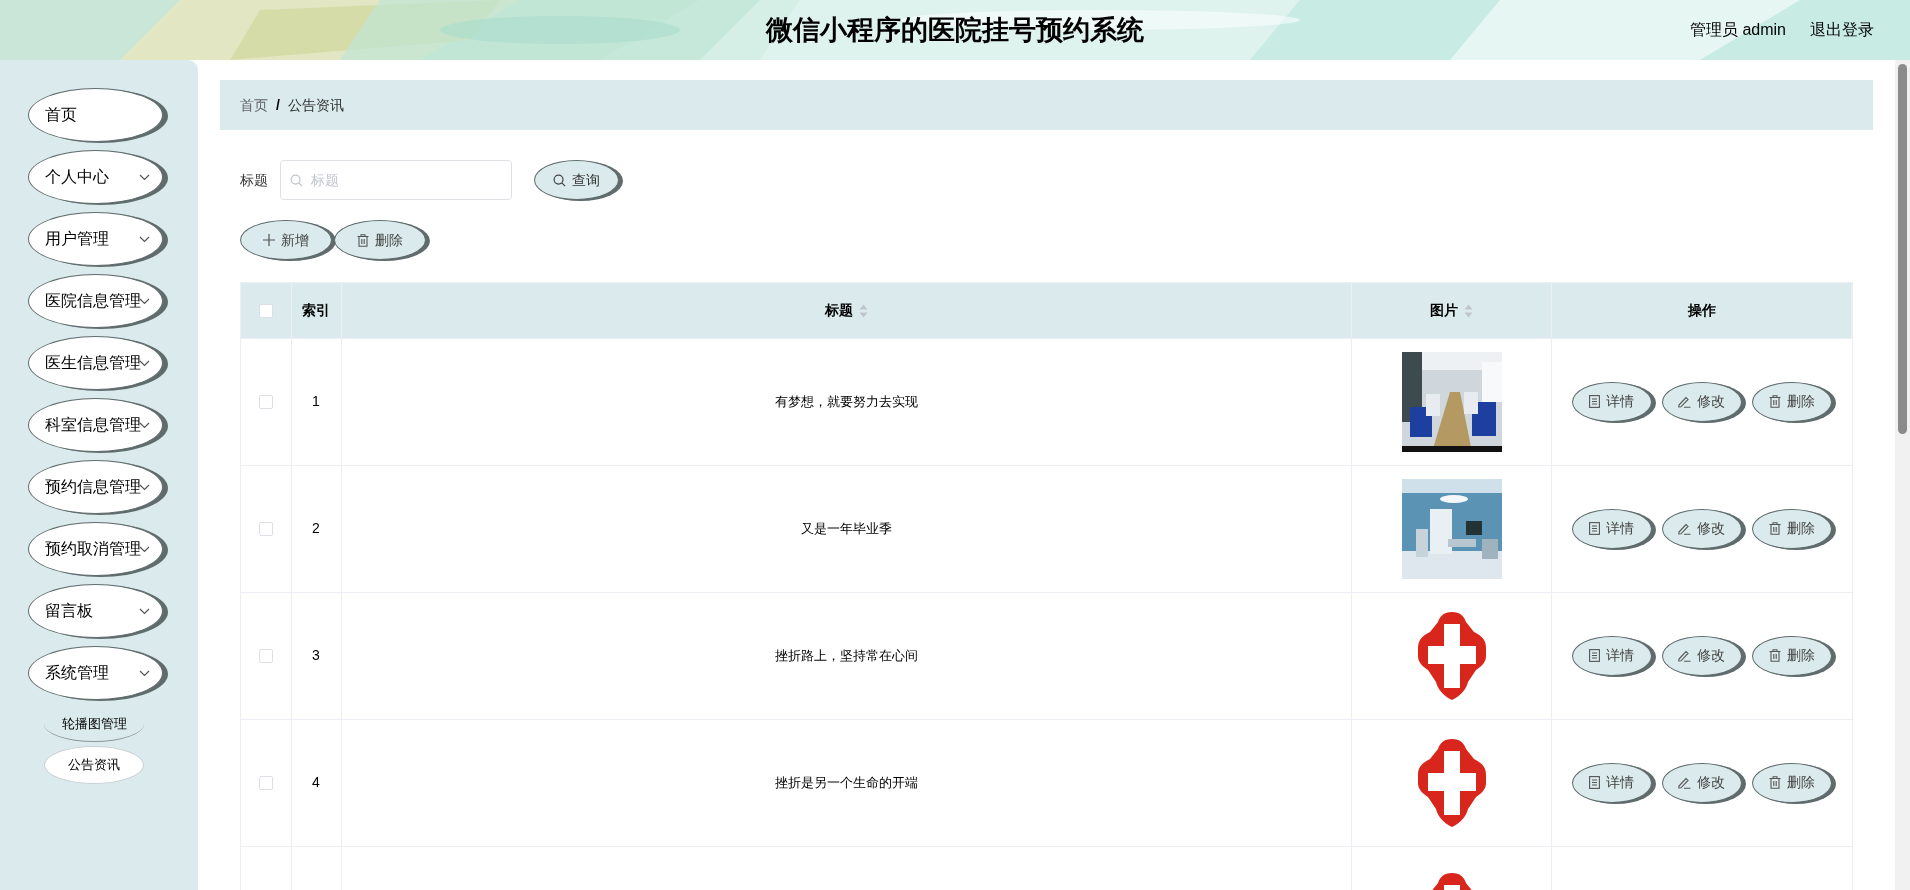  Describe the element at coordinates (1444, 309) in the screenshot. I see `column-header: 图片` at that location.